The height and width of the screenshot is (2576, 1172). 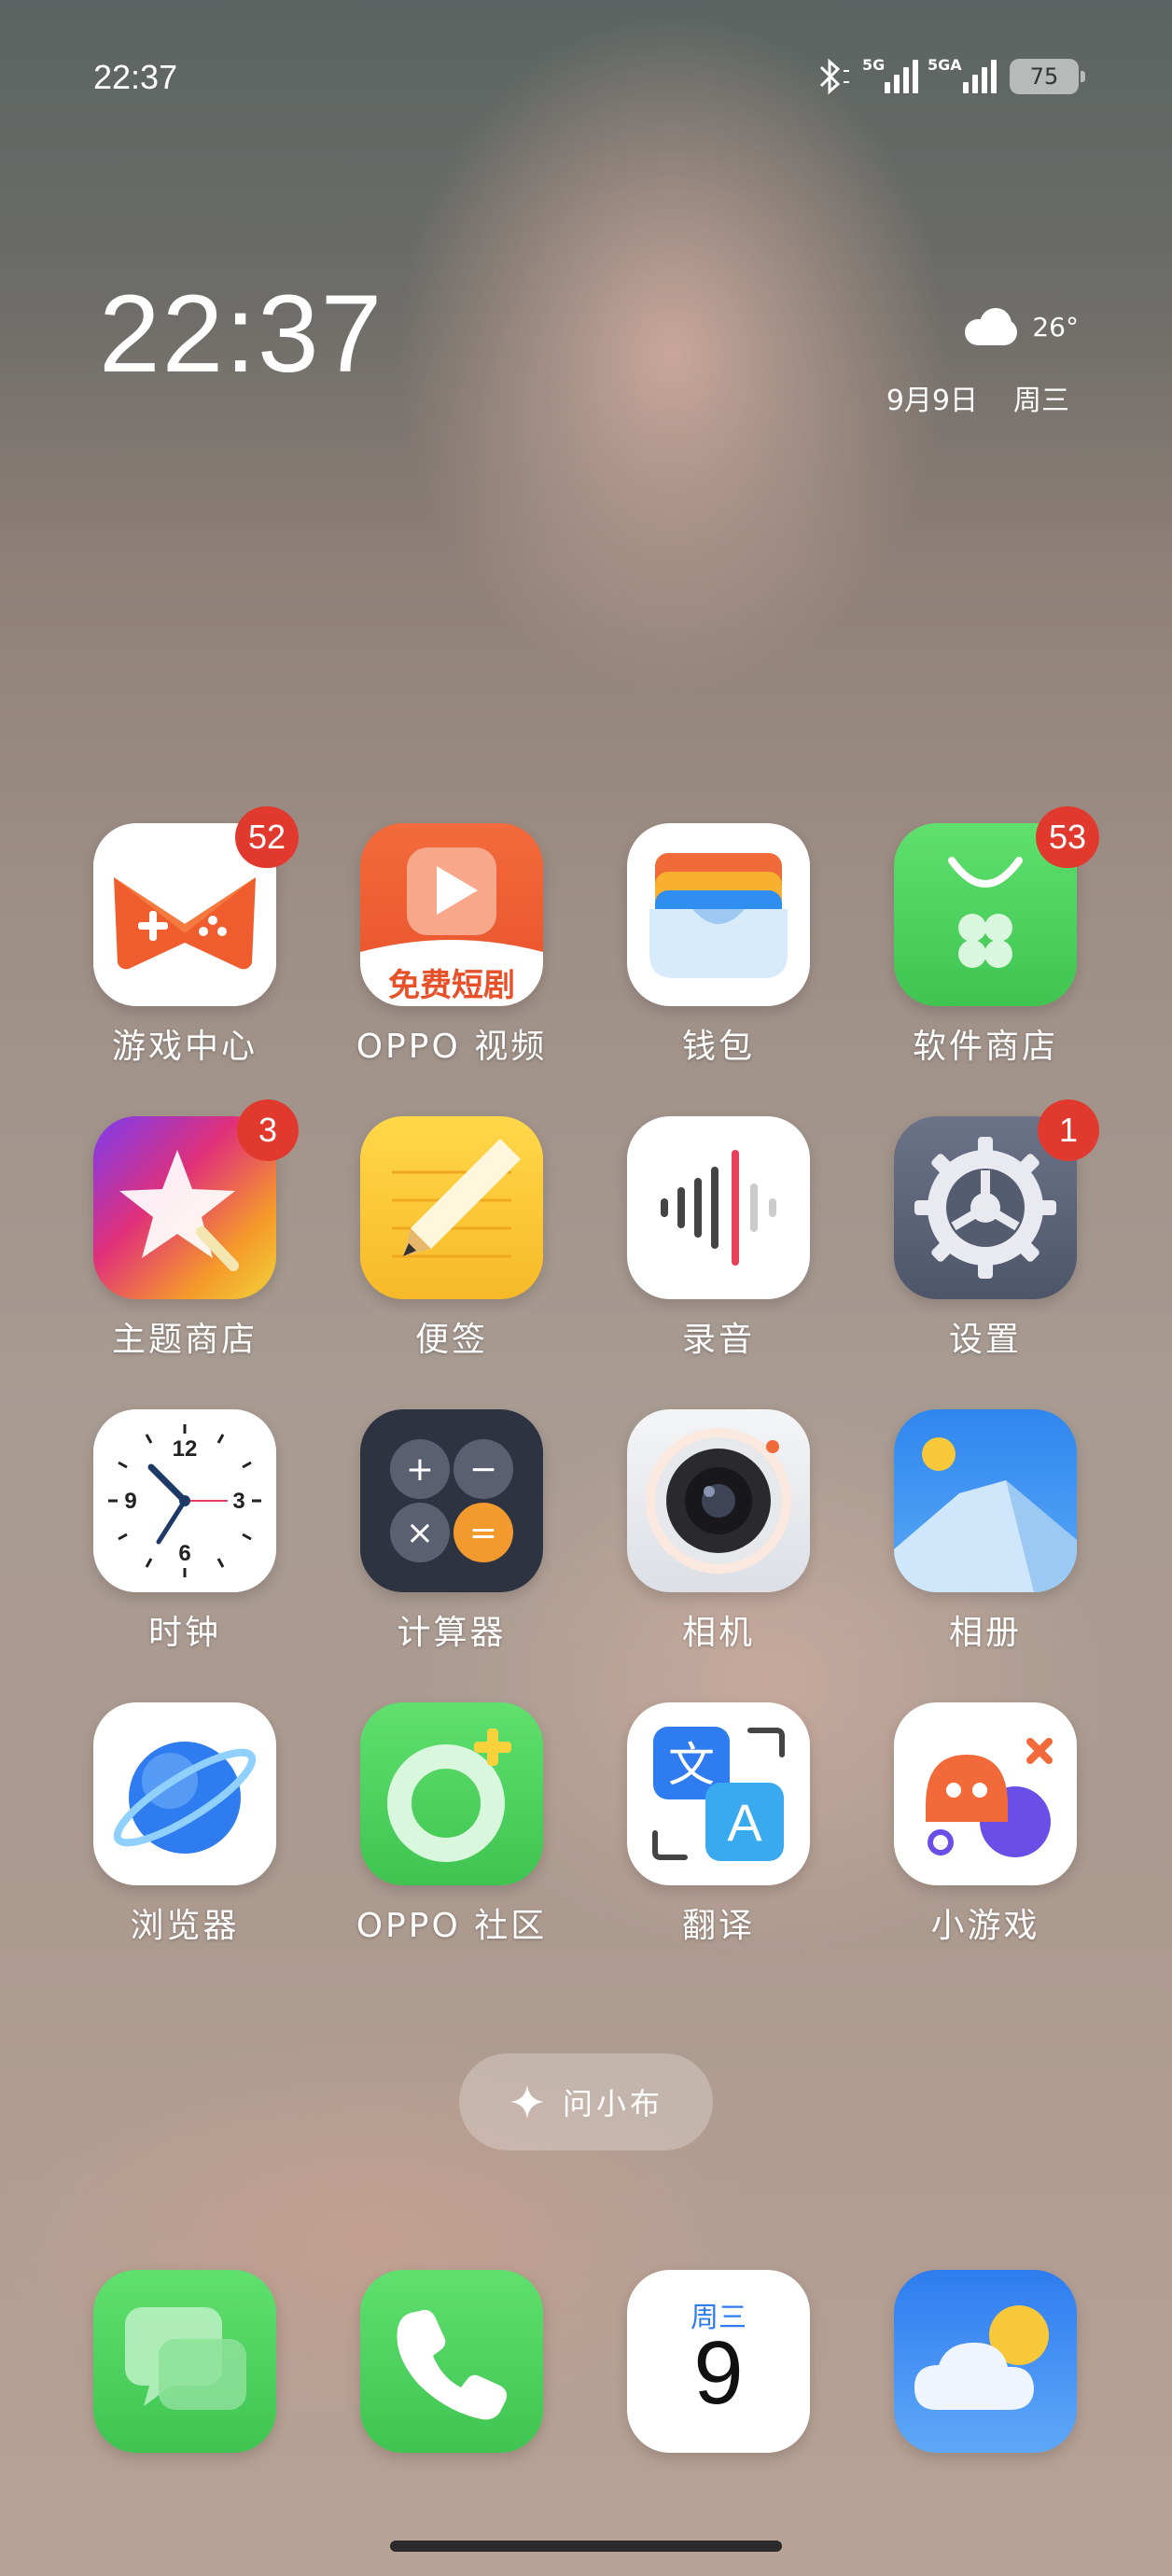 I want to click on app-label: 相机, so click(x=718, y=1633).